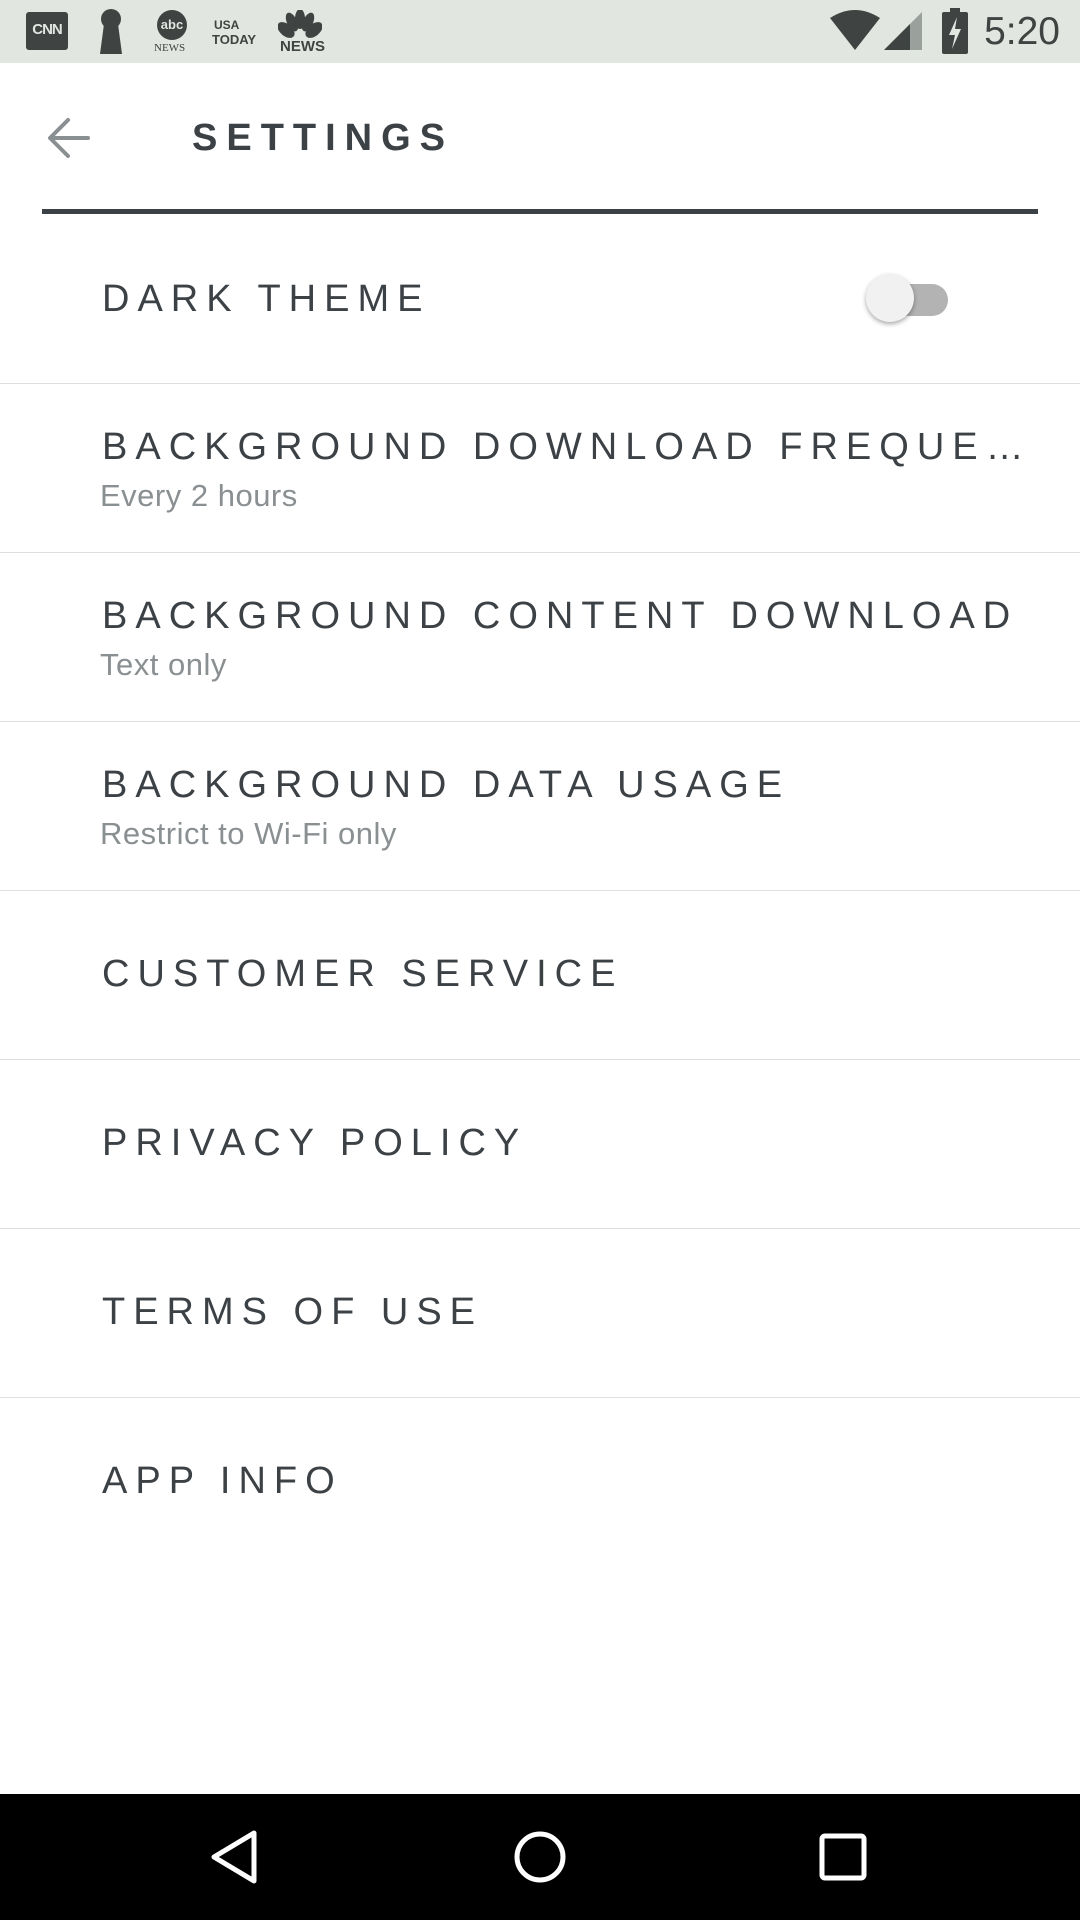 The width and height of the screenshot is (1080, 1920). I want to click on home-circle-icon, so click(540, 1857).